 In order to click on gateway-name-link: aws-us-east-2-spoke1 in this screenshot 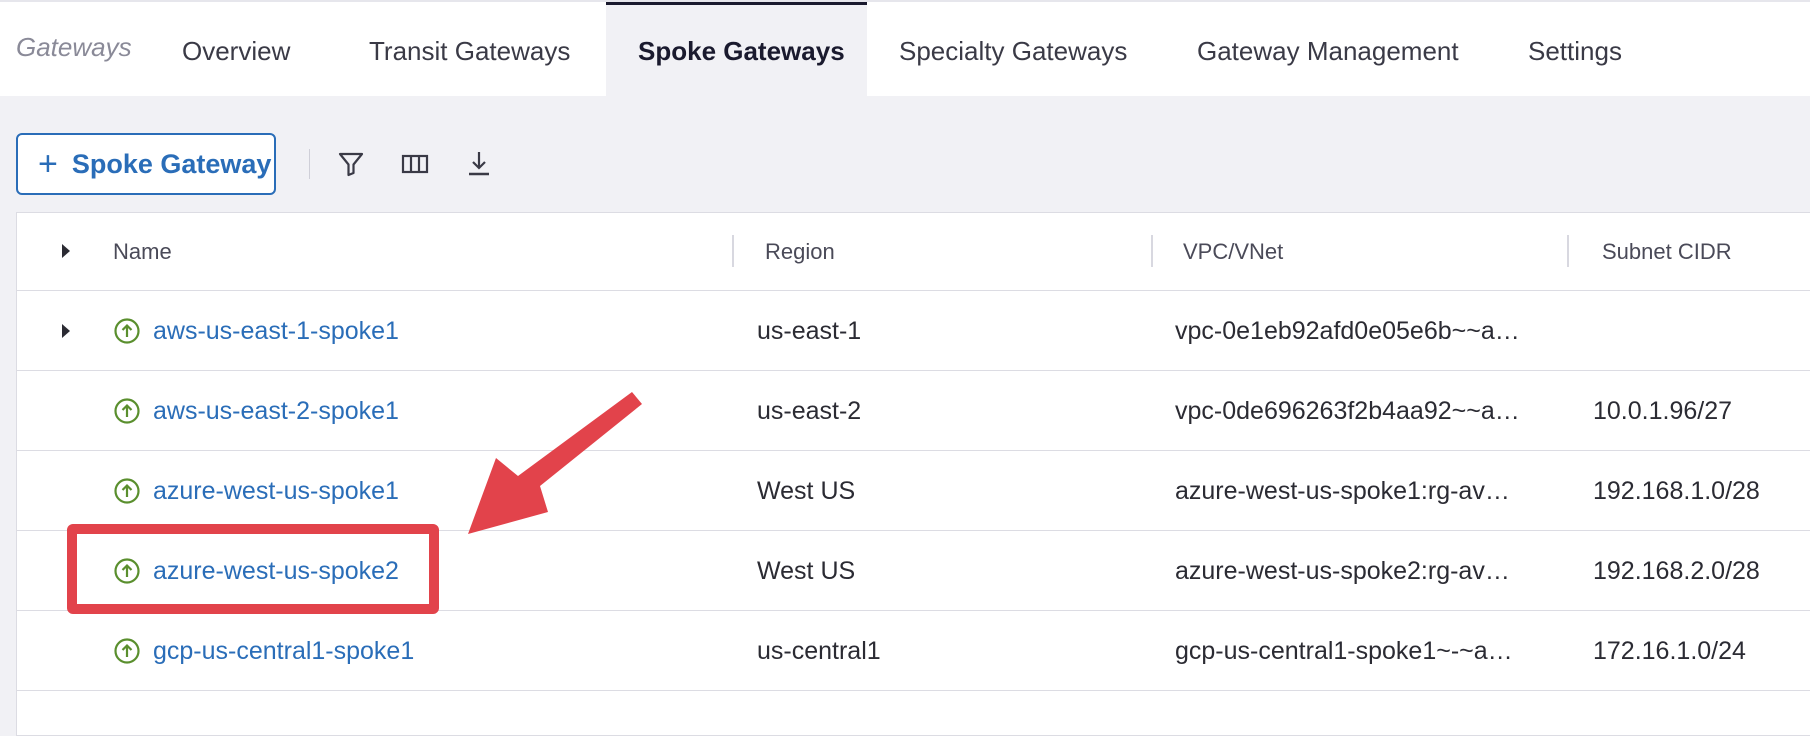, I will do `click(276, 411)`.